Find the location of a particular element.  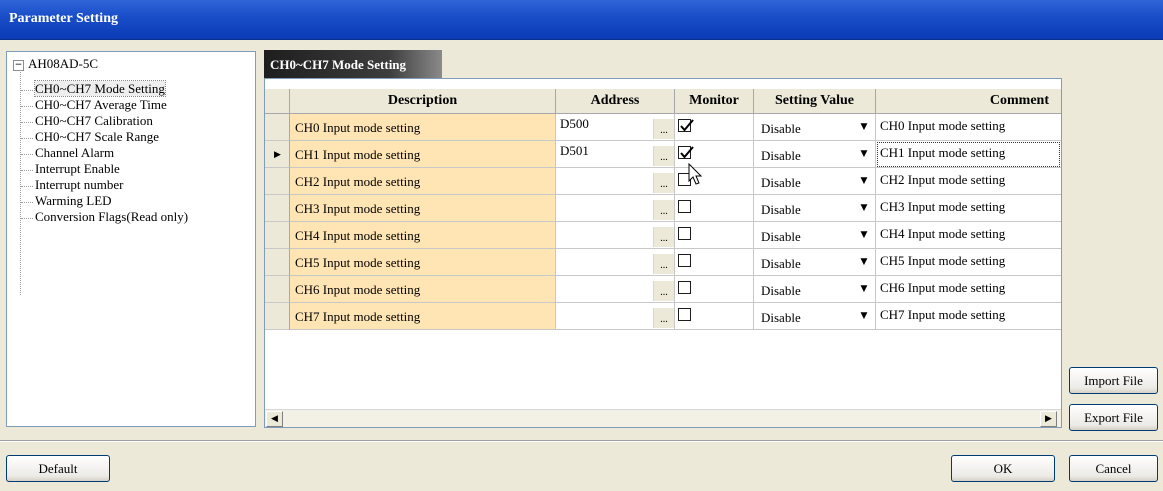

tree-item-interrupt-number: Interrupt number is located at coordinates (72, 184).